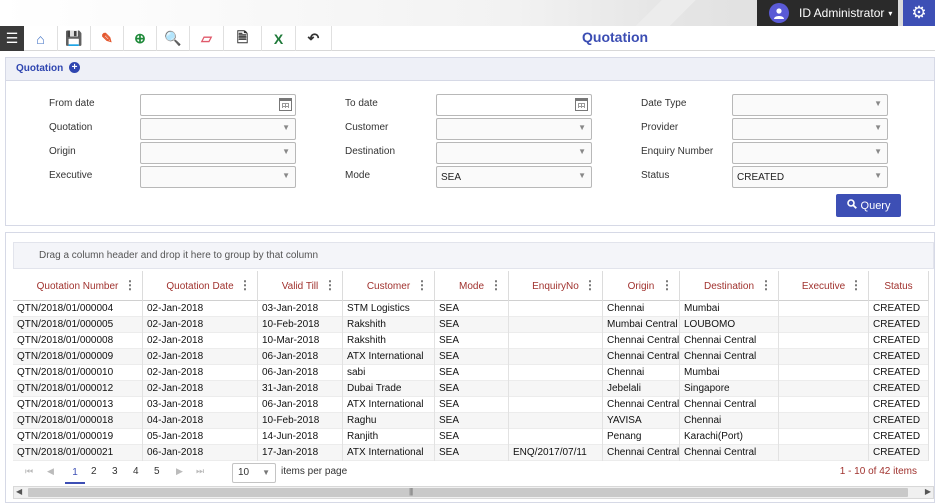 This screenshot has height=503, width=935. What do you see at coordinates (641, 286) in the screenshot?
I see `column-header: Origin ⋮` at bounding box center [641, 286].